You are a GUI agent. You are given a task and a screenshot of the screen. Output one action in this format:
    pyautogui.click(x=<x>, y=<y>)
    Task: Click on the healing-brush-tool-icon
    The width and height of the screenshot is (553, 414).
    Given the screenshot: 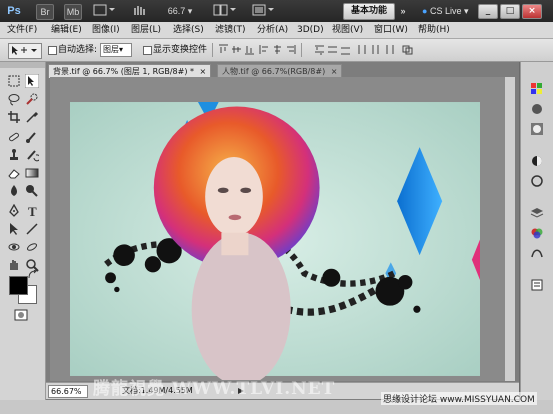 What is the action you would take?
    pyautogui.click(x=14, y=137)
    